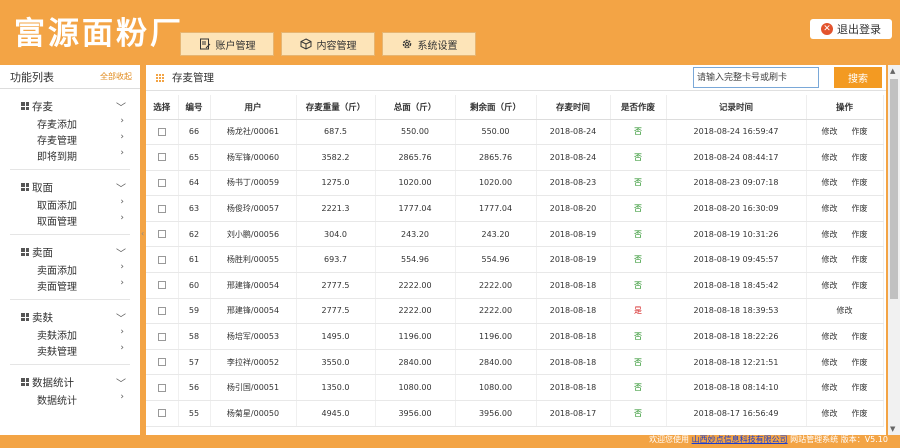  Describe the element at coordinates (756, 77) in the screenshot. I see `search-input` at that location.